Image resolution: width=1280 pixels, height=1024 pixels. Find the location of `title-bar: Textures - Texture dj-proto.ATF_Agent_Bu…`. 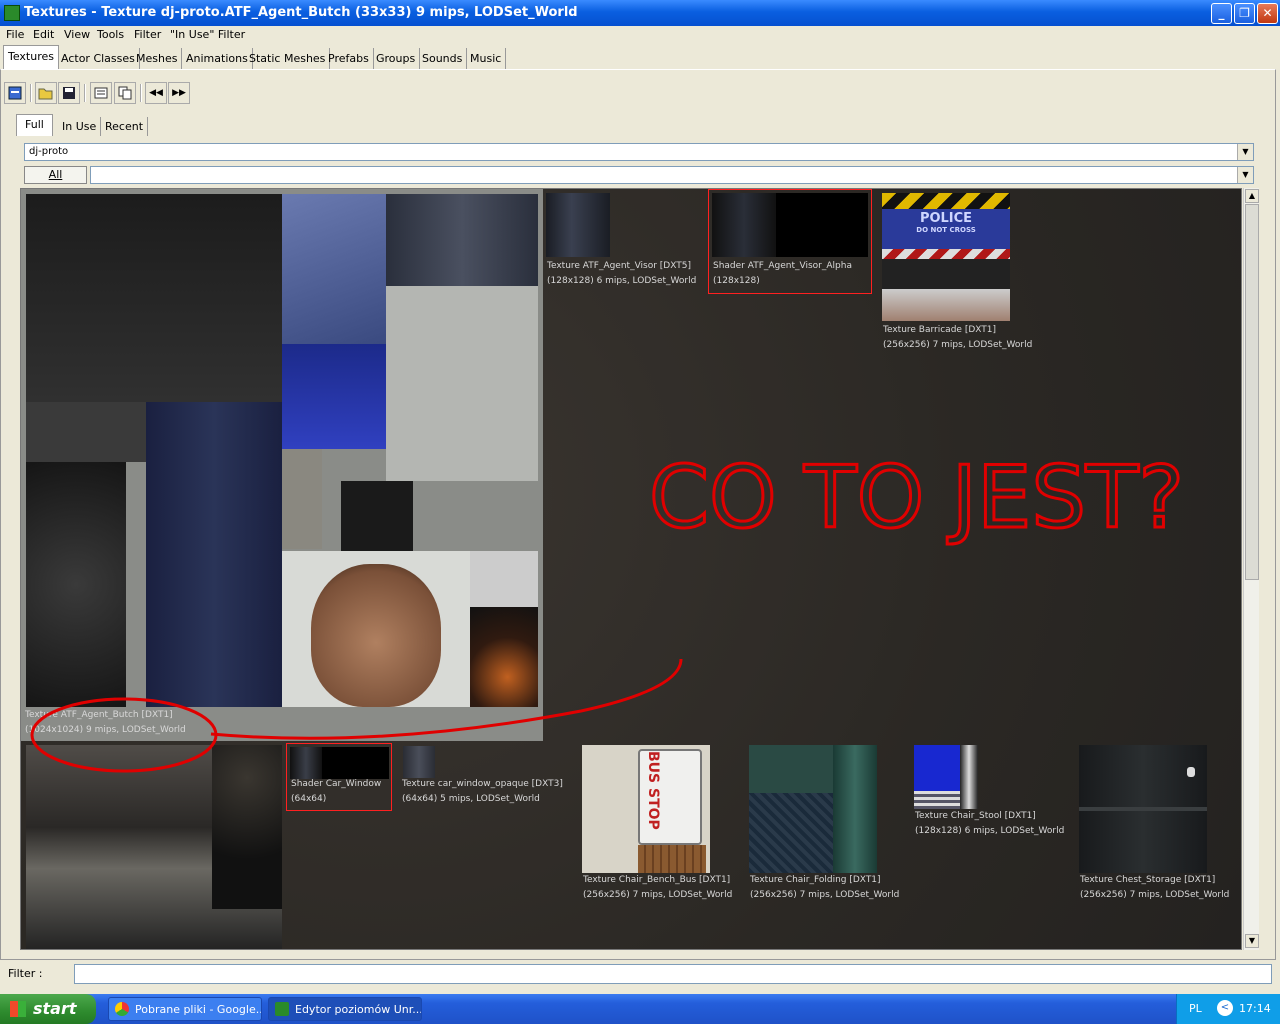

title-bar: Textures - Texture dj-proto.ATF_Agent_Bu… is located at coordinates (640, 13).